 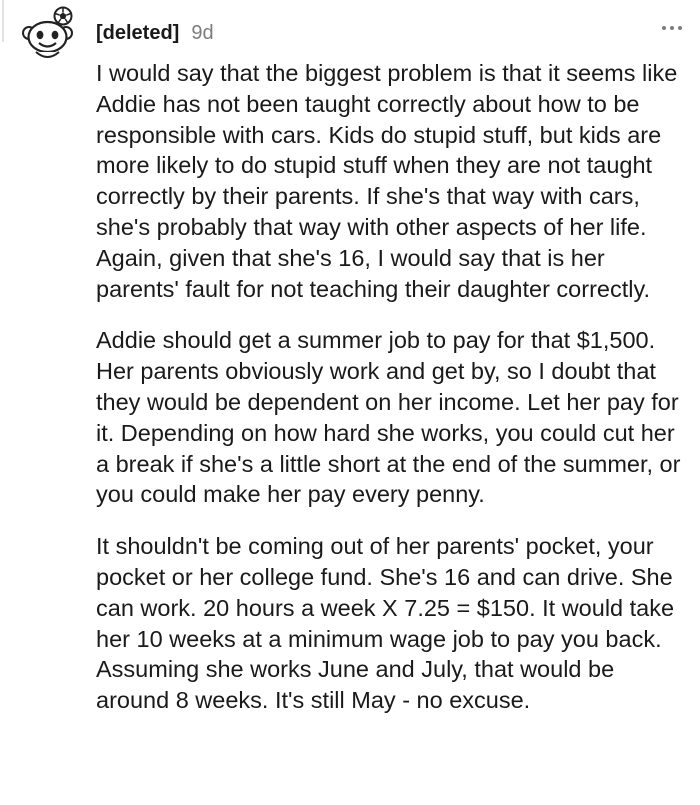 I want to click on comment-header: [deleted] 9d, so click(x=351, y=35).